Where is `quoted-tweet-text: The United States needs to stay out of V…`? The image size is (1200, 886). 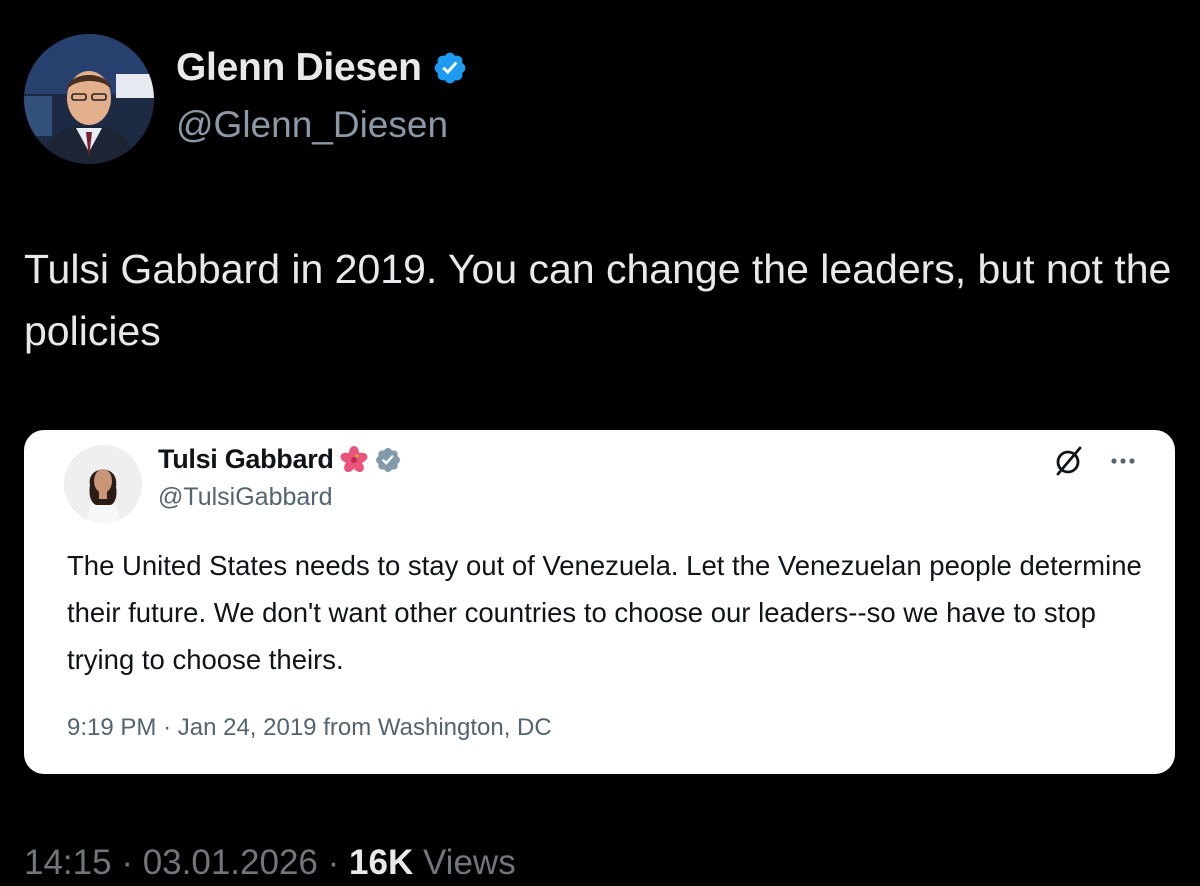
quoted-tweet-text: The United States needs to stay out of V… is located at coordinates (604, 612).